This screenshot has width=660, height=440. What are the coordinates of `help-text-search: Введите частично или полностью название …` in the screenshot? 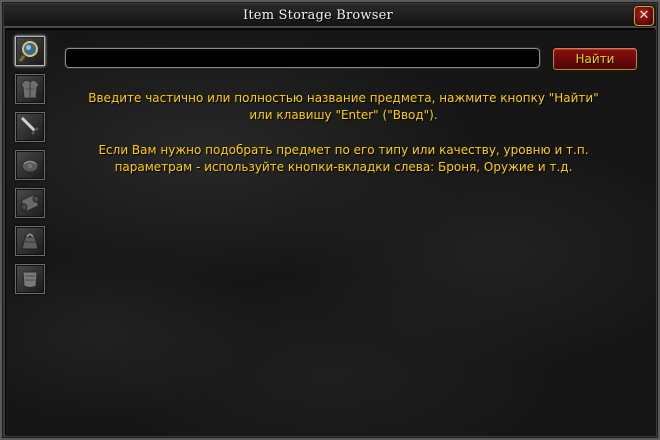 It's located at (343, 107).